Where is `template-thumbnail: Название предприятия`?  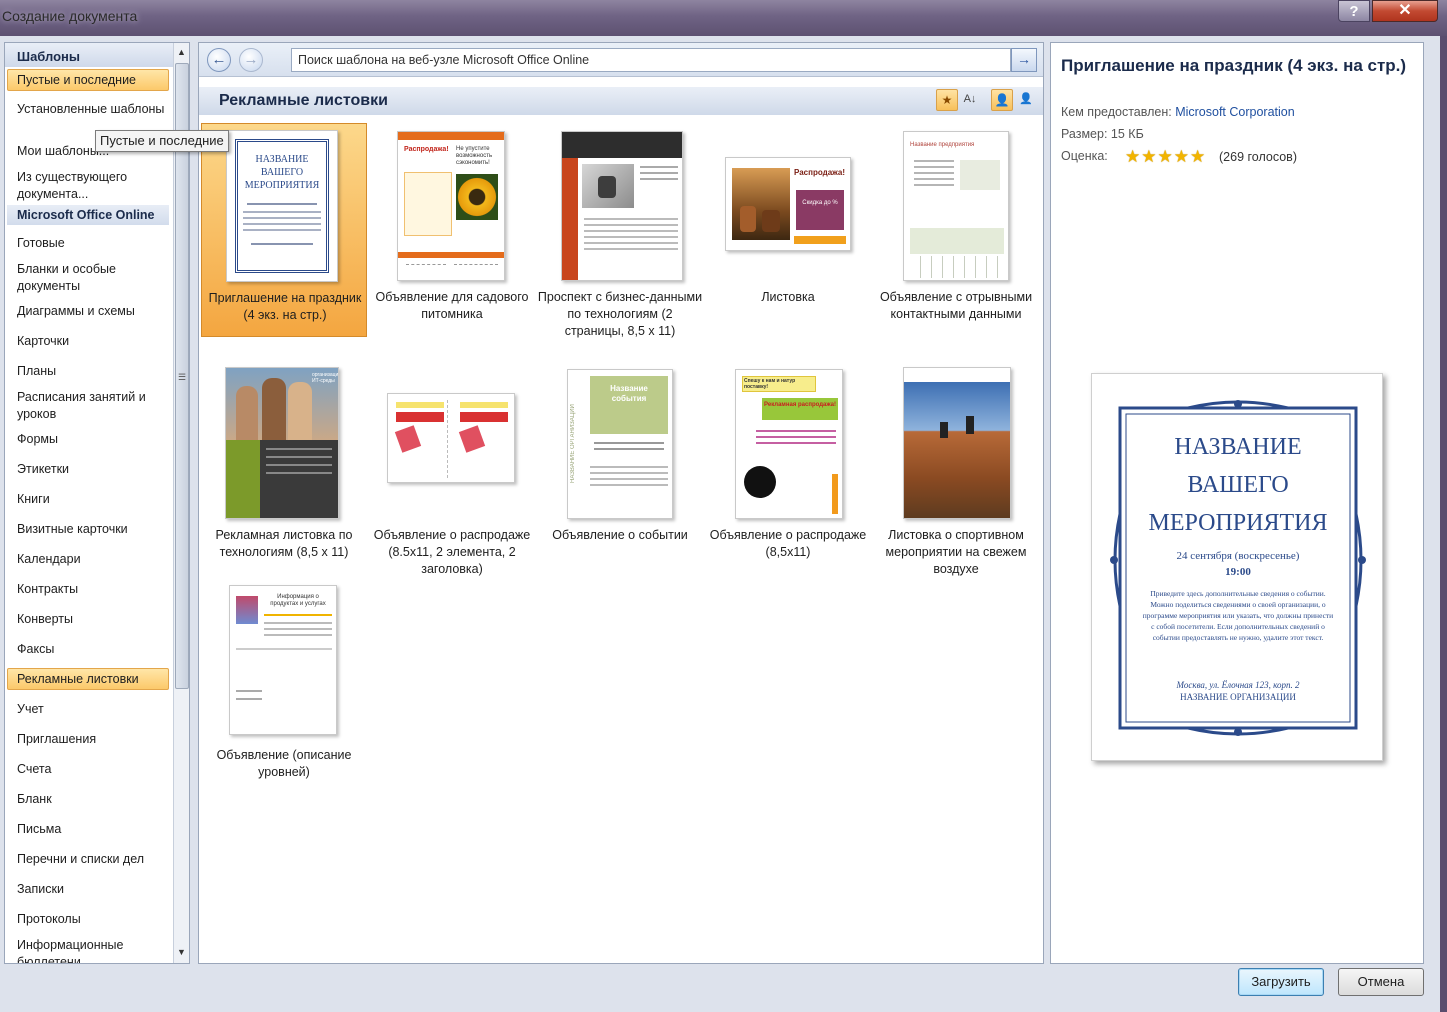
template-thumbnail: Название предприятия is located at coordinates (956, 206).